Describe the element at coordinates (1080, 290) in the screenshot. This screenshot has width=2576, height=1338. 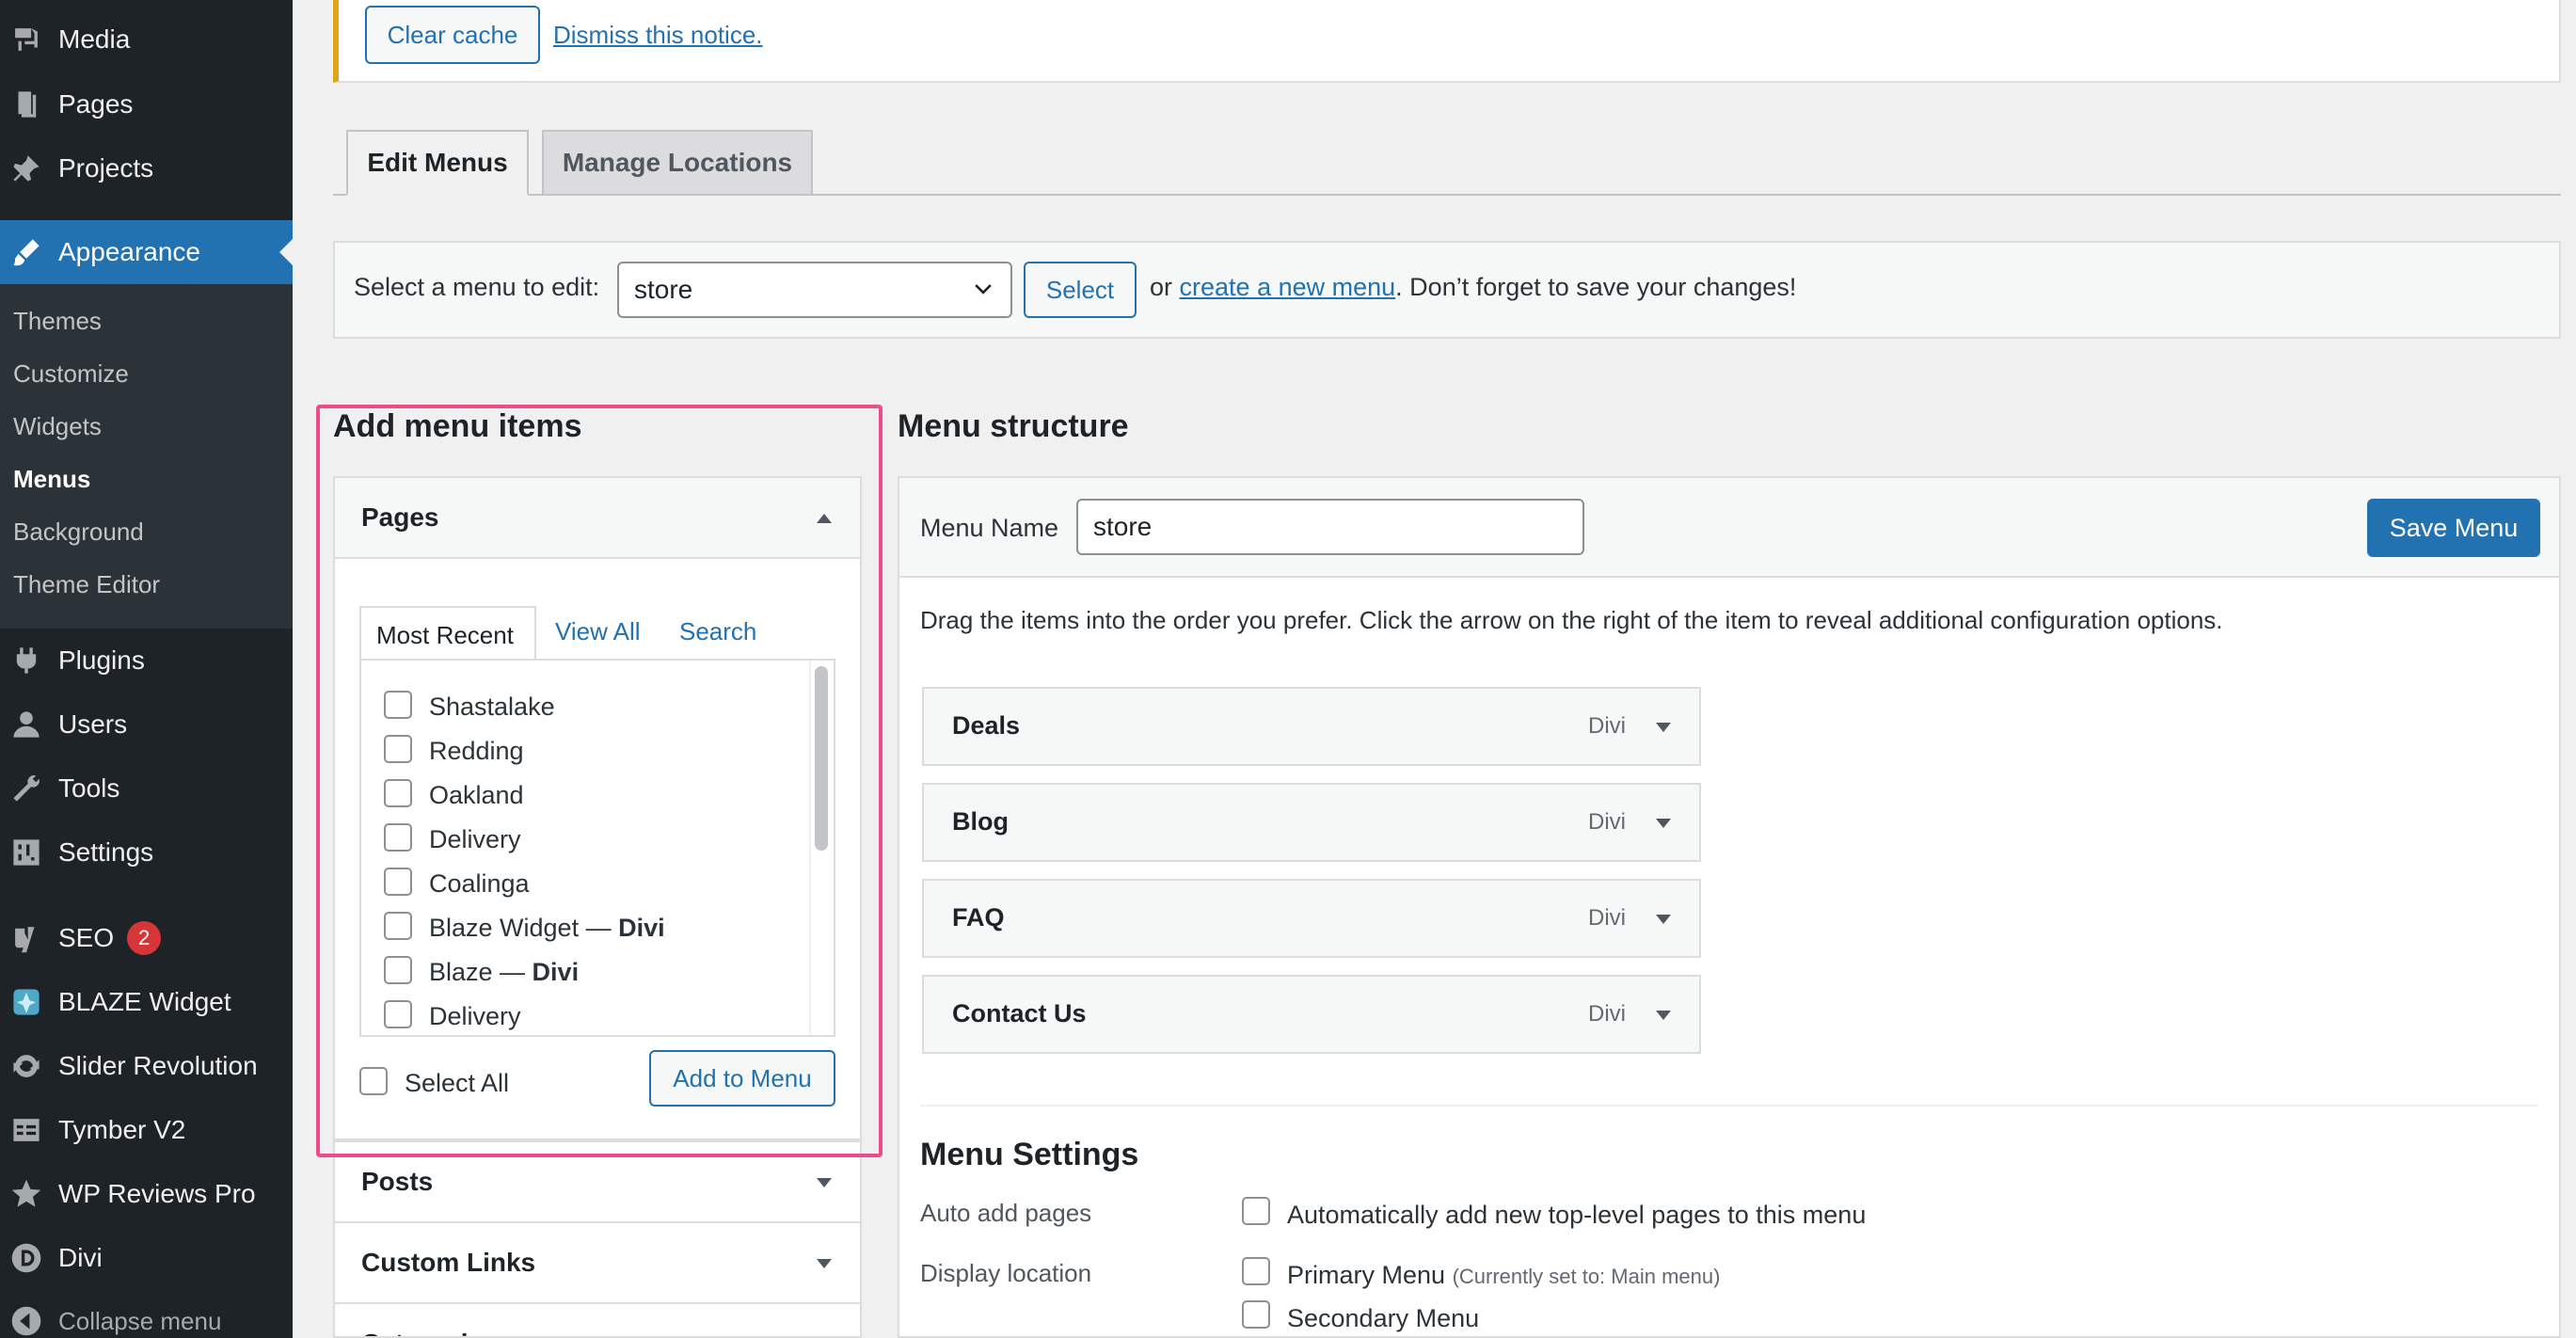
I see `select-menu-button: Select` at that location.